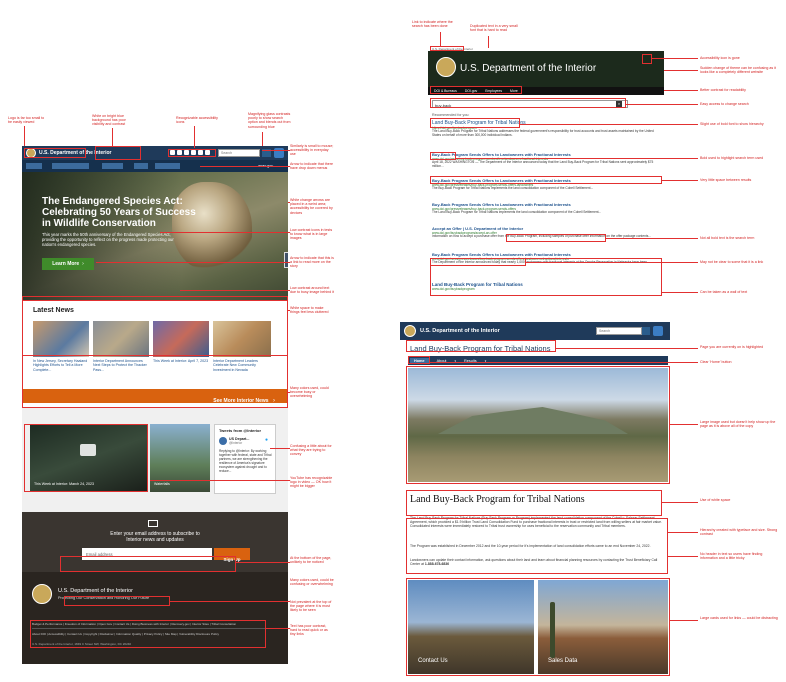 The width and height of the screenshot is (786, 682). What do you see at coordinates (180, 458) in the screenshot?
I see `photo-card: Waterfalls` at bounding box center [180, 458].